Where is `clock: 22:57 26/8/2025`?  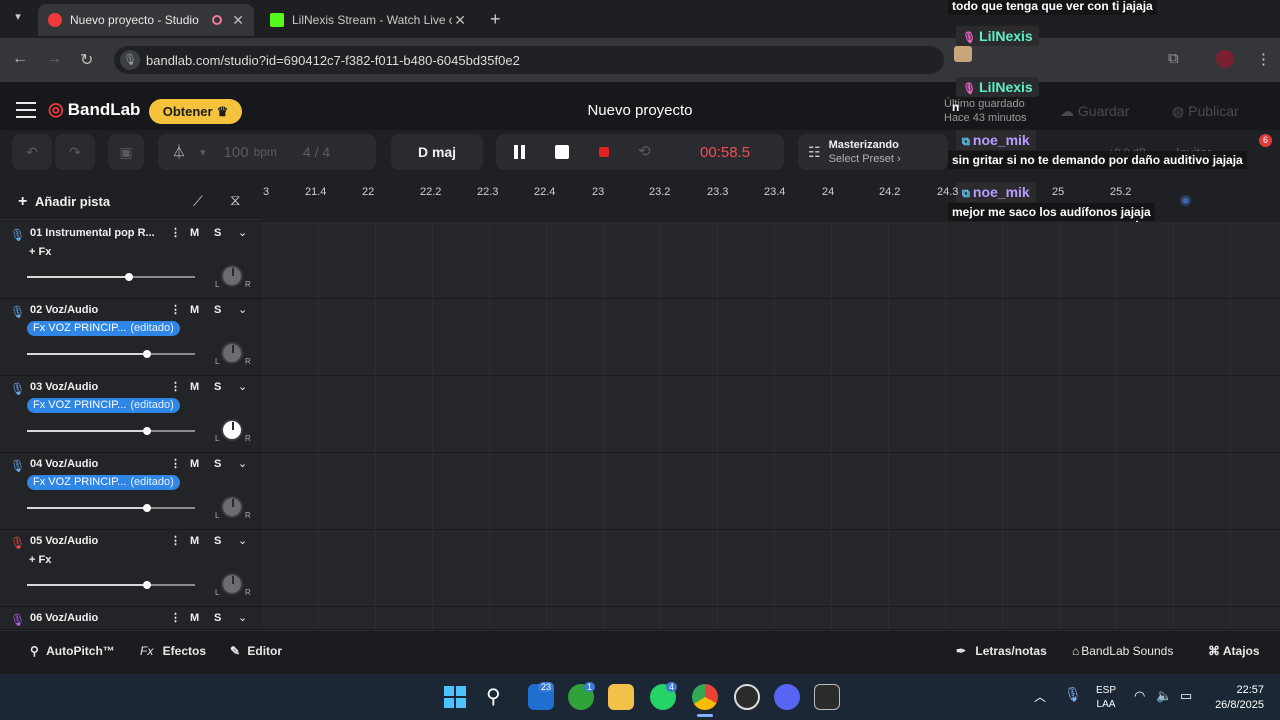
clock: 22:57 26/8/2025 is located at coordinates (1234, 698).